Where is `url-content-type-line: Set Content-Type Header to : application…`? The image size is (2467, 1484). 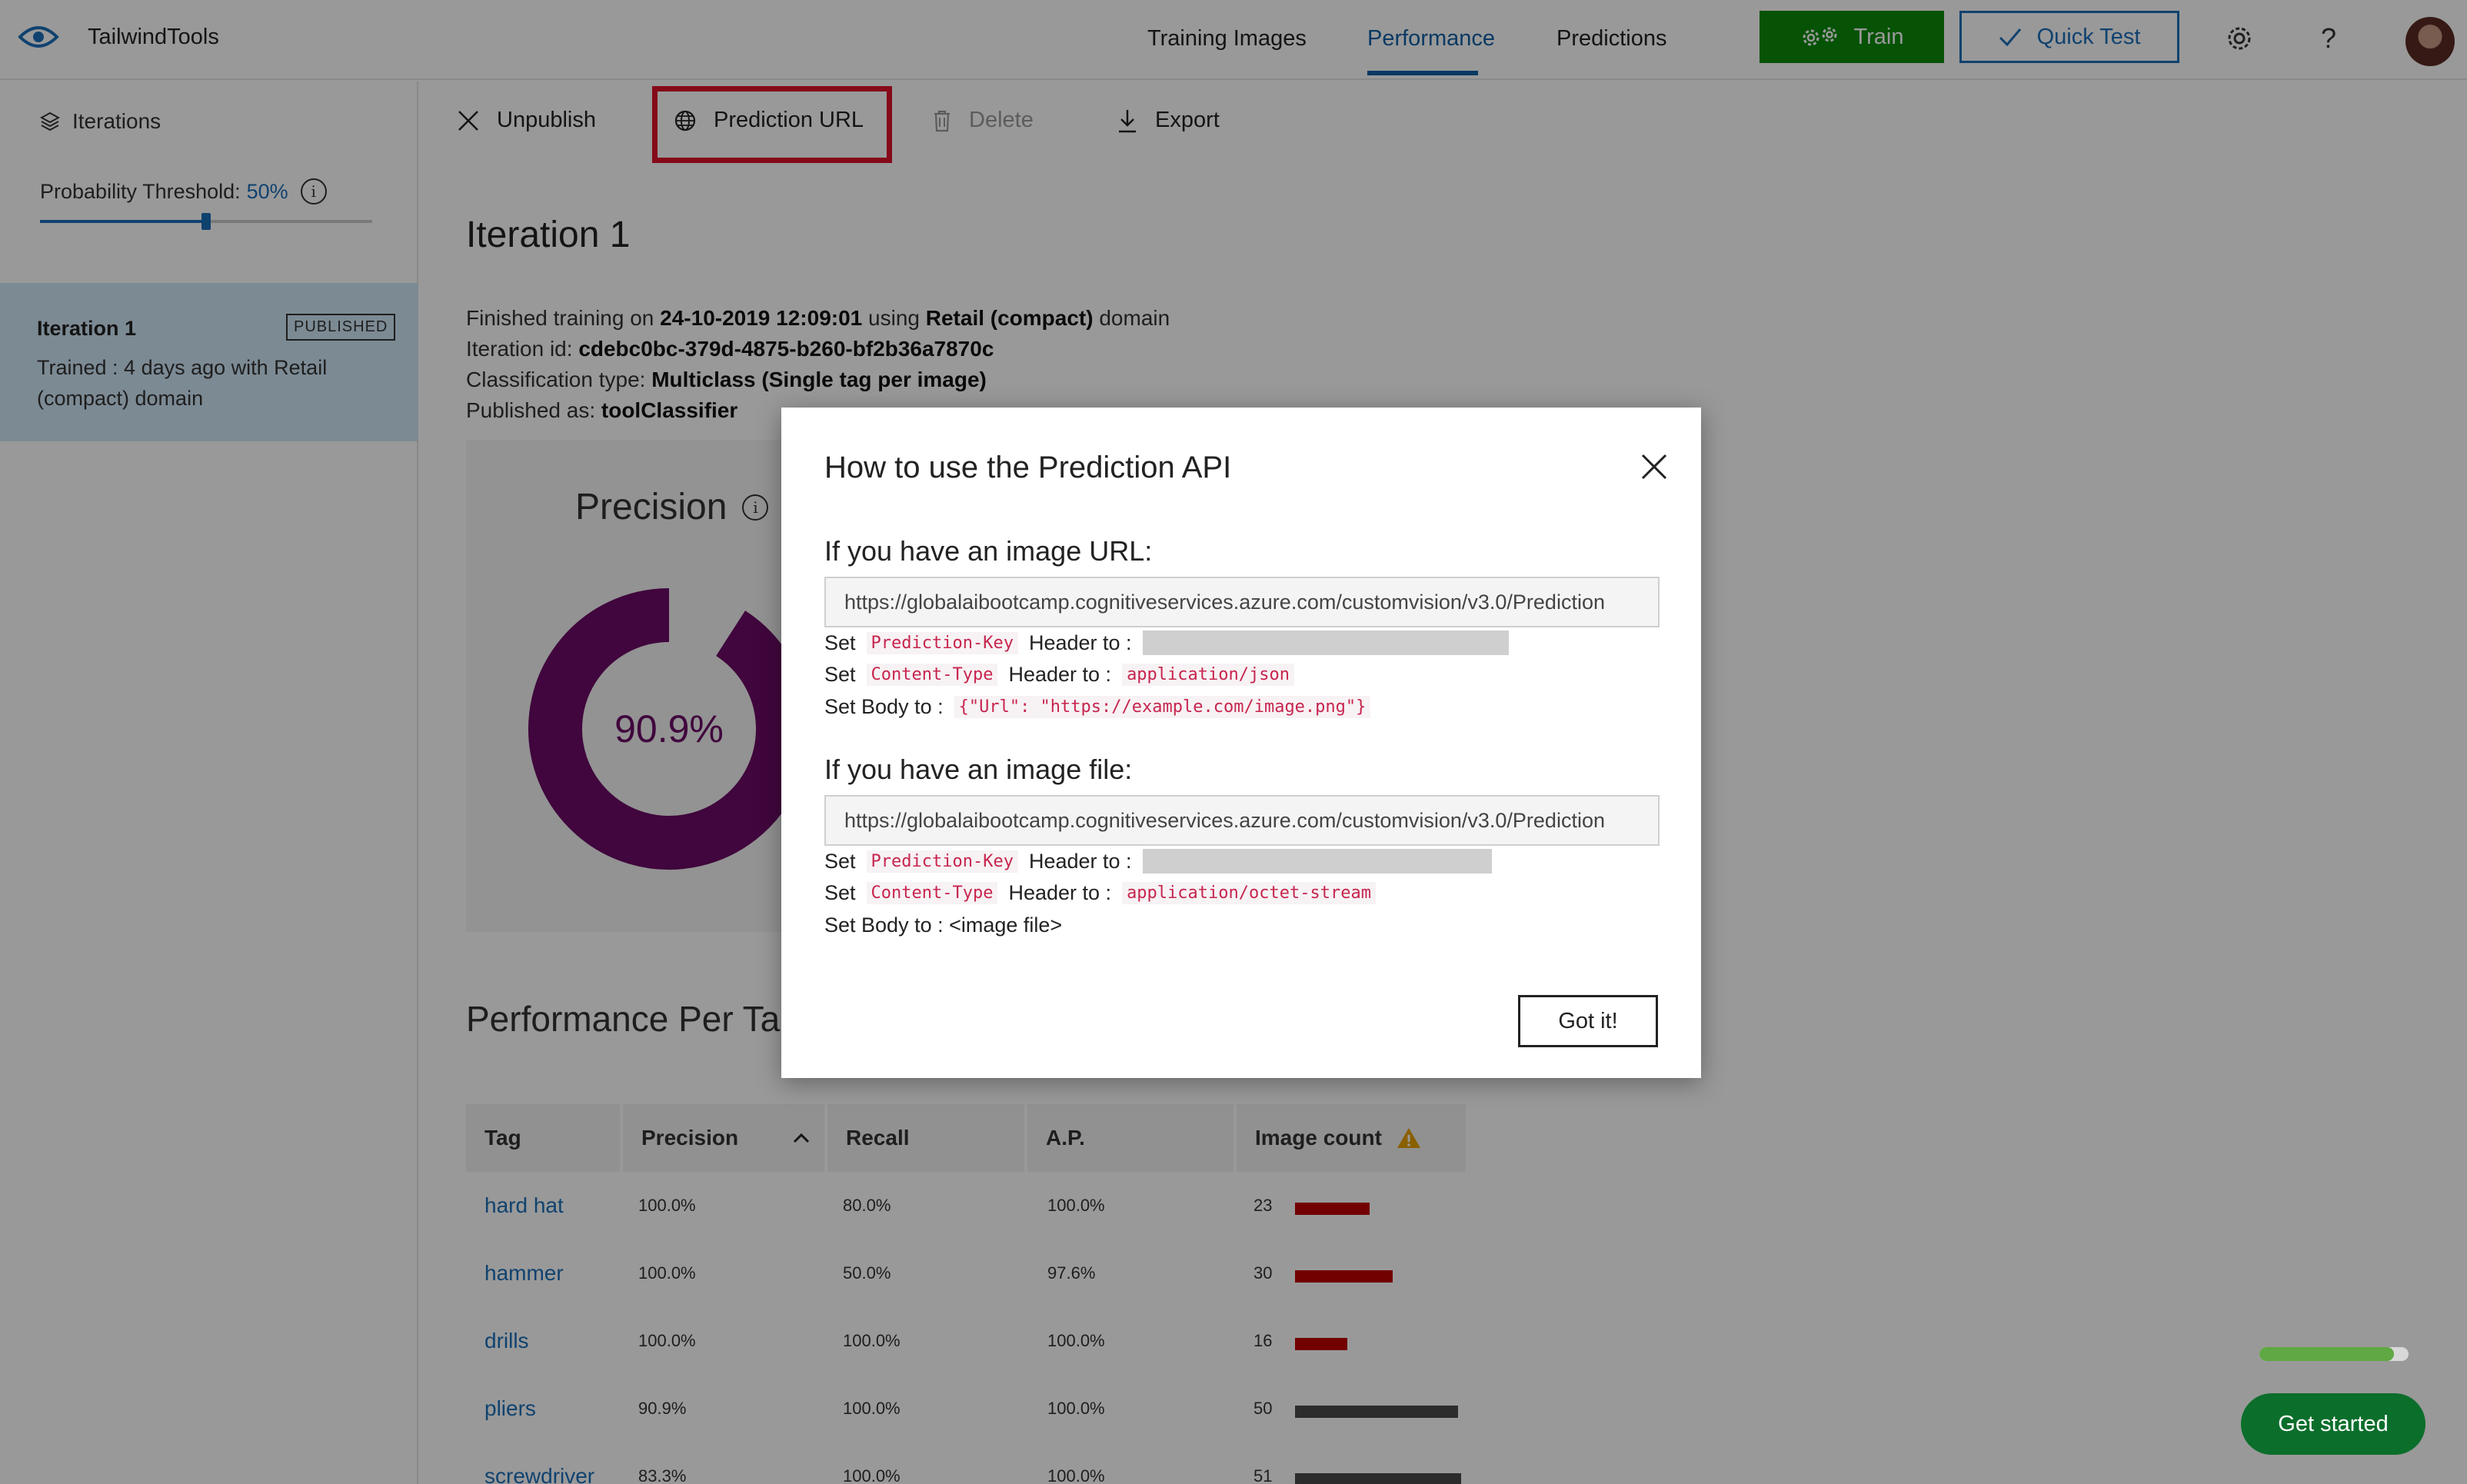
url-content-type-line: Set Content-Type Header to : application… is located at coordinates (1059, 675).